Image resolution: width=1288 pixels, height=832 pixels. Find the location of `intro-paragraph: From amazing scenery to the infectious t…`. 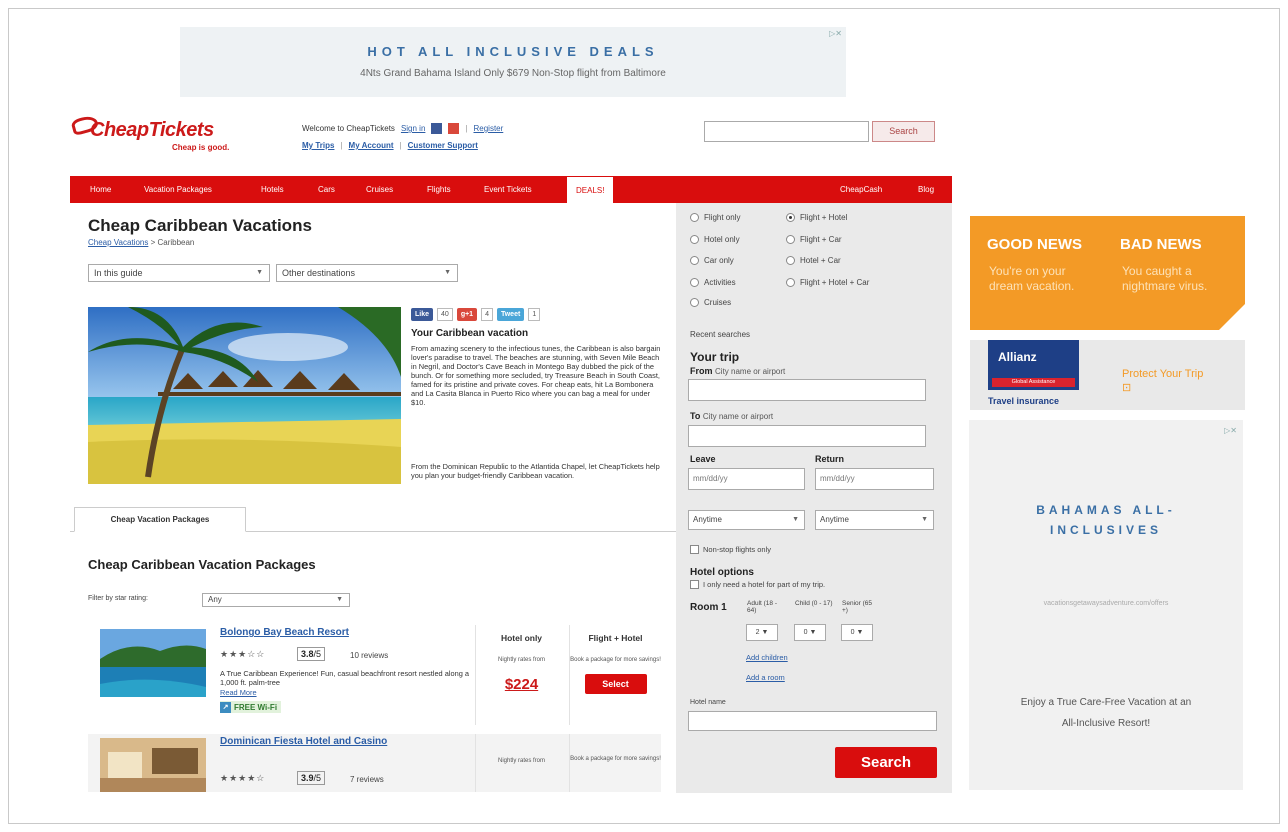

intro-paragraph: From amazing scenery to the infectious t… is located at coordinates (536, 375).